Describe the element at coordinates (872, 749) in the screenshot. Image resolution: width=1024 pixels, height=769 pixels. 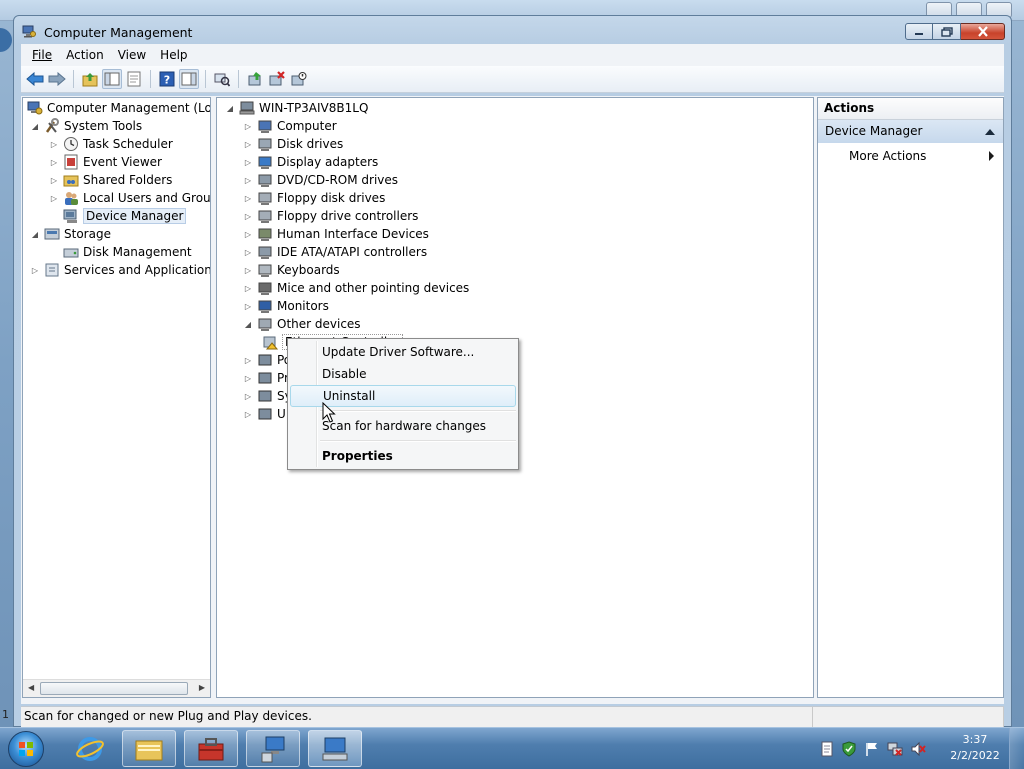
I see `action-center-flag-icon` at that location.